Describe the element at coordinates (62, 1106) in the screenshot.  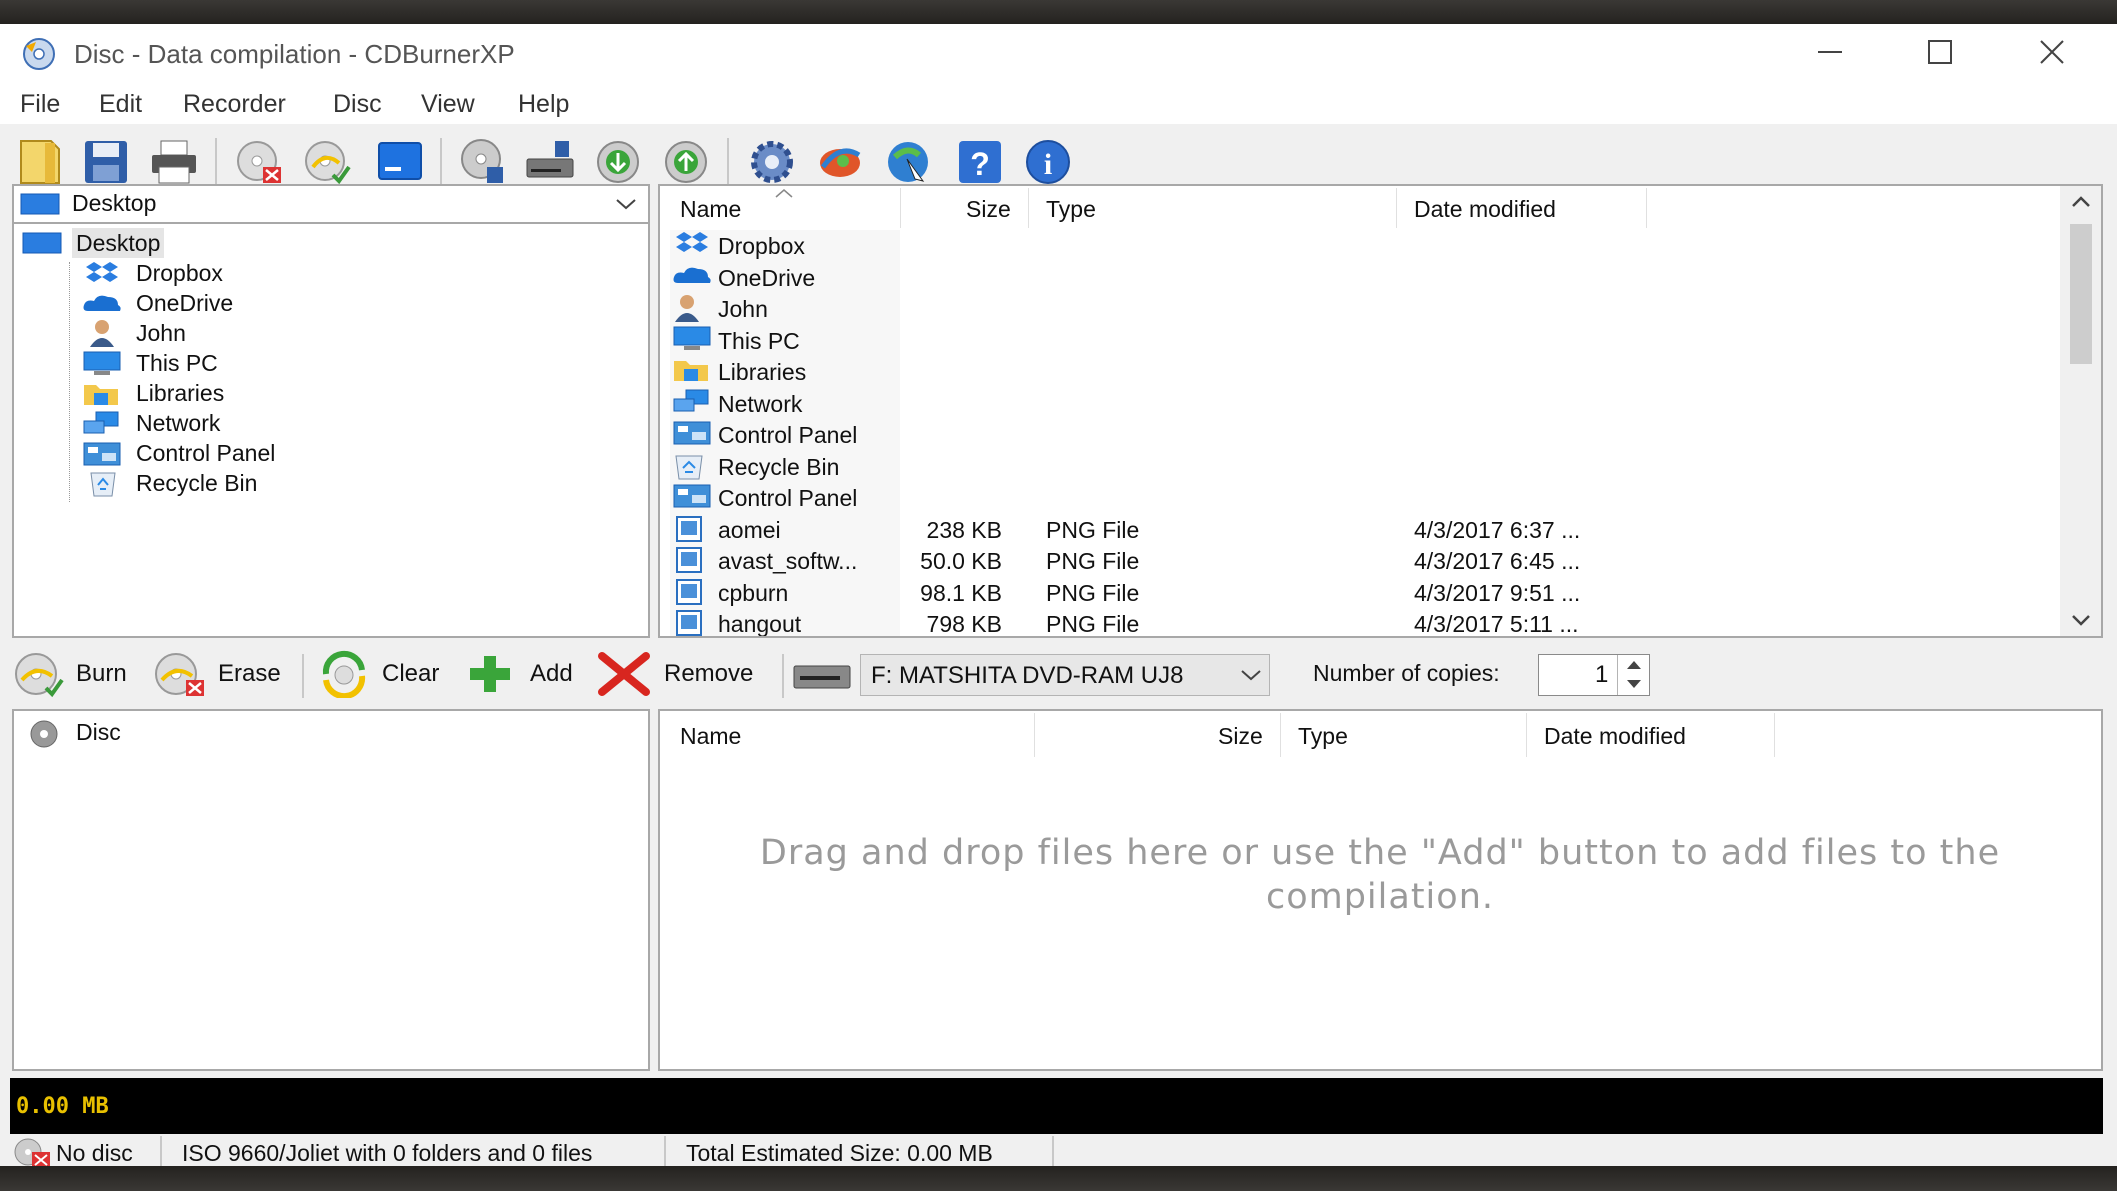
I see `disc-size-label: 0.00 MB` at that location.